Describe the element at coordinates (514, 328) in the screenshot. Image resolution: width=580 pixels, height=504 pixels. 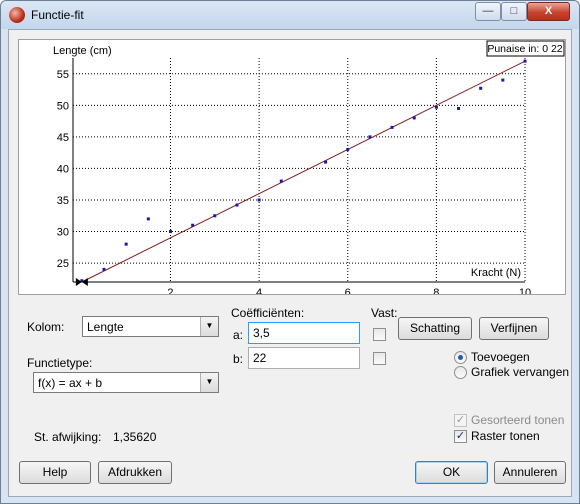
I see `verfijnen-button: Verfijnen` at that location.